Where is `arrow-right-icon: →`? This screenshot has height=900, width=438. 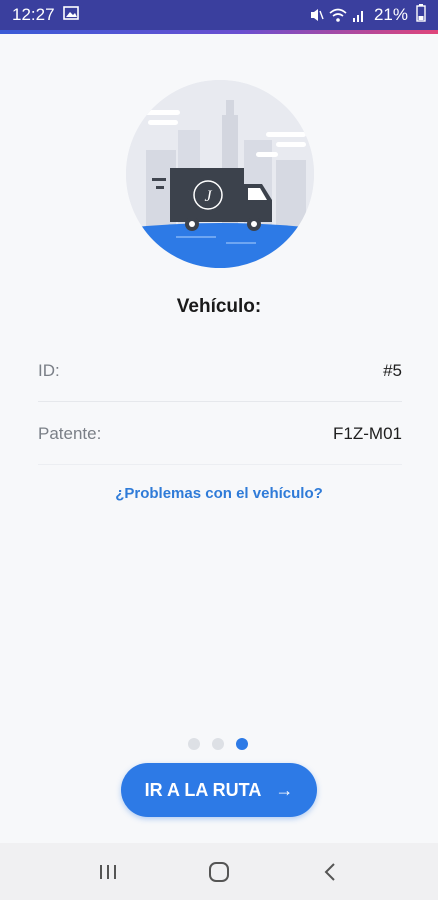 arrow-right-icon: → is located at coordinates (284, 789).